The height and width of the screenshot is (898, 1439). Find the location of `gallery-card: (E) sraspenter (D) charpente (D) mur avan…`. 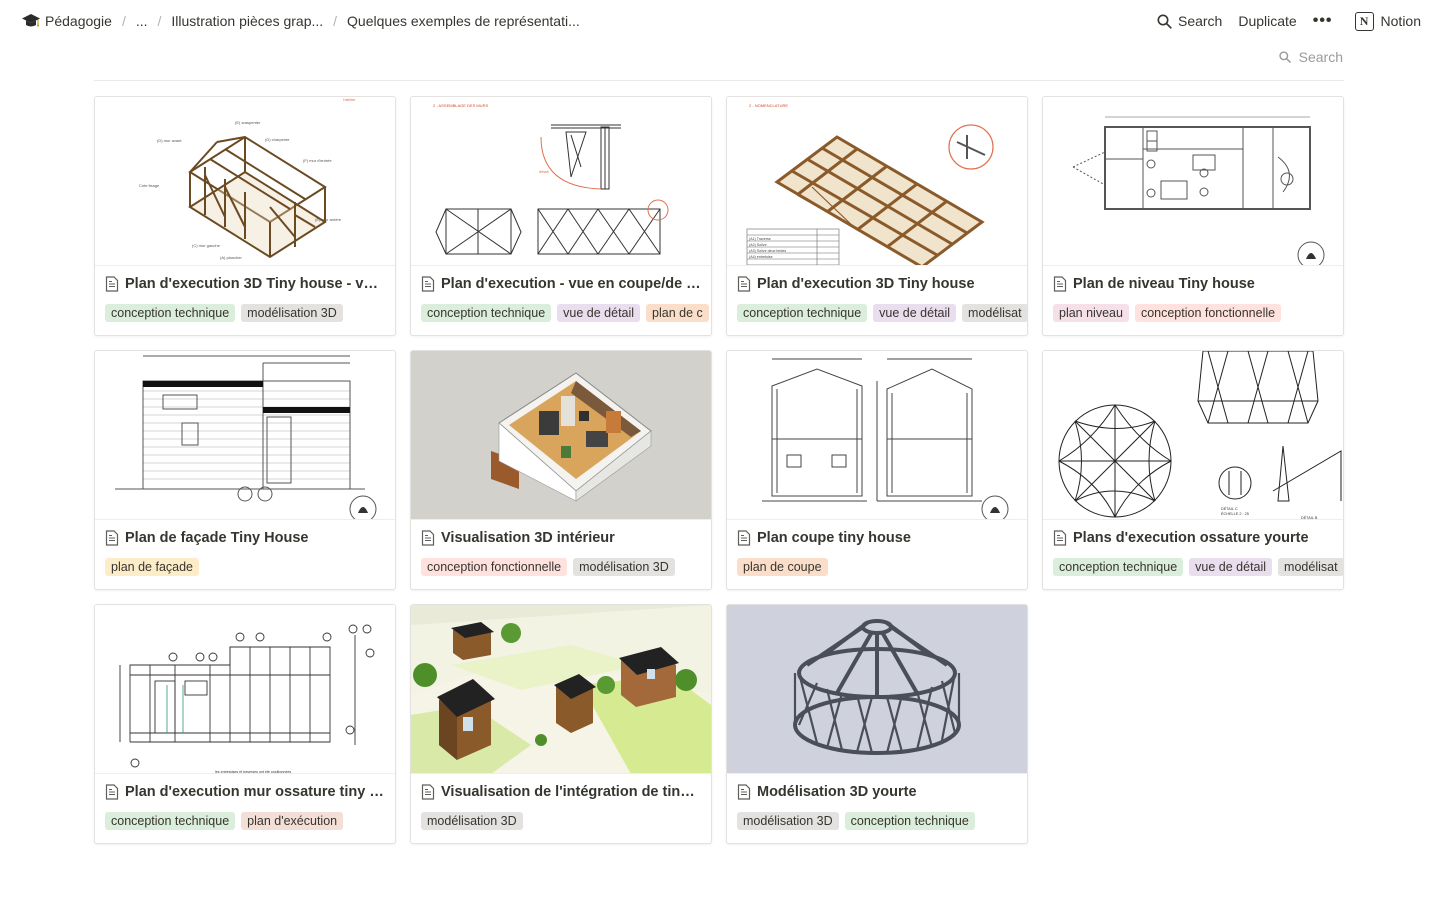

gallery-card: (E) sraspenter (D) charpente (D) mur avan… is located at coordinates (245, 216).